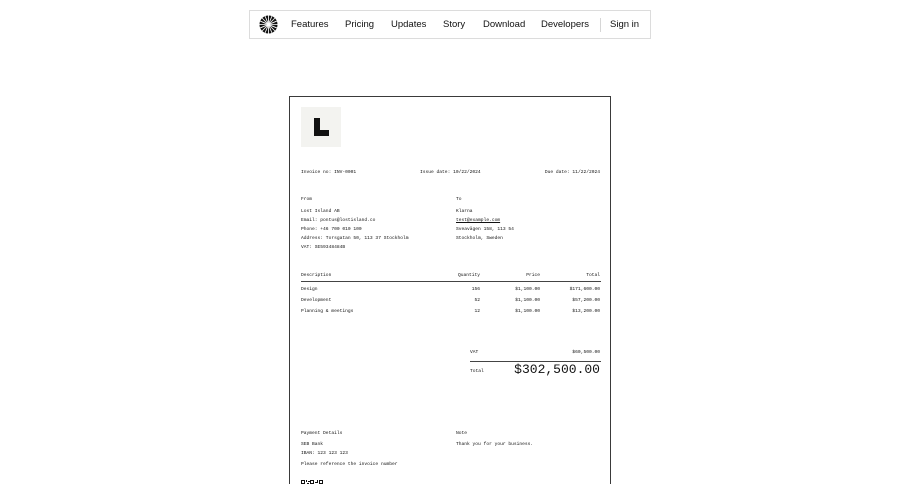 This screenshot has height=484, width=900. I want to click on col-description-header: Description, so click(316, 275).